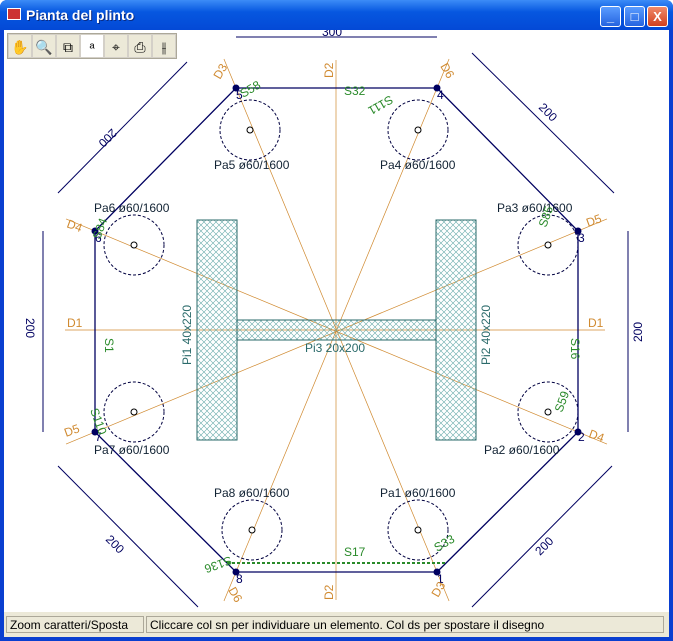 Image resolution: width=673 pixels, height=641 pixels. Describe the element at coordinates (217, 564) in the screenshot. I see `section-label-s136: S136` at that location.